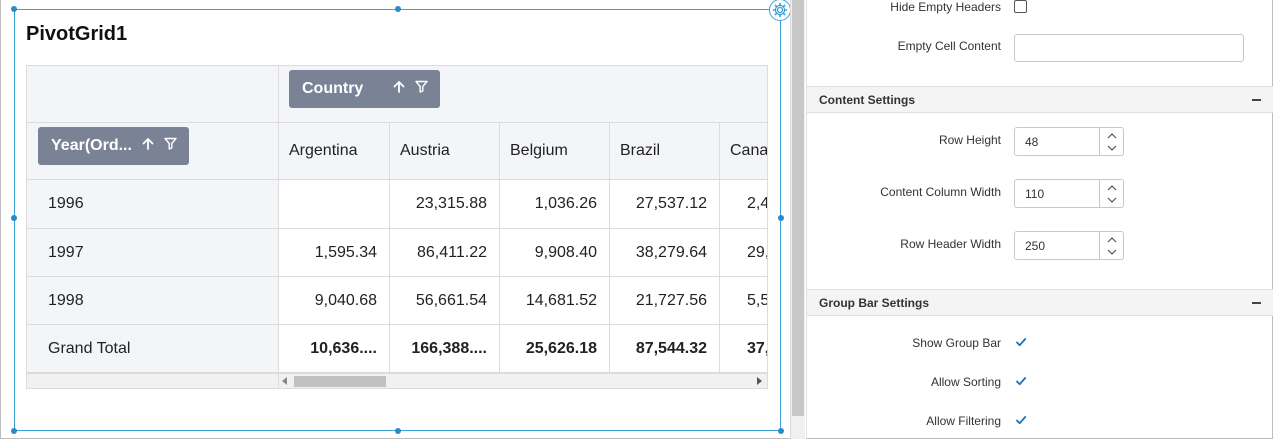 The image size is (1273, 439). What do you see at coordinates (743, 348) in the screenshot?
I see `grand-total-cell: 37,9` at bounding box center [743, 348].